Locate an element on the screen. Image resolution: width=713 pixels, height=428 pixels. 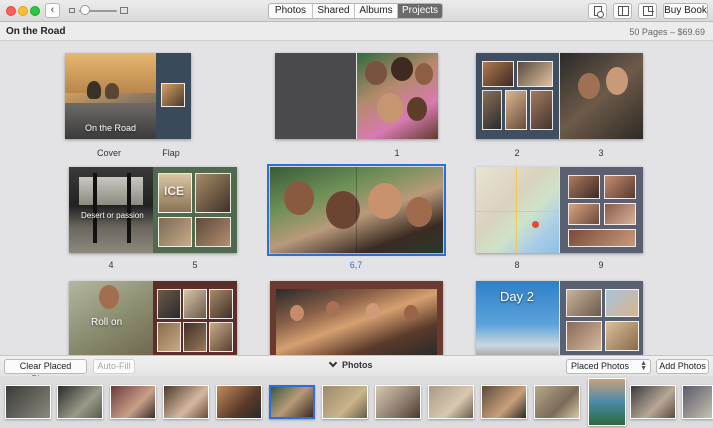
page-10-face is located at coordinates (109, 297).